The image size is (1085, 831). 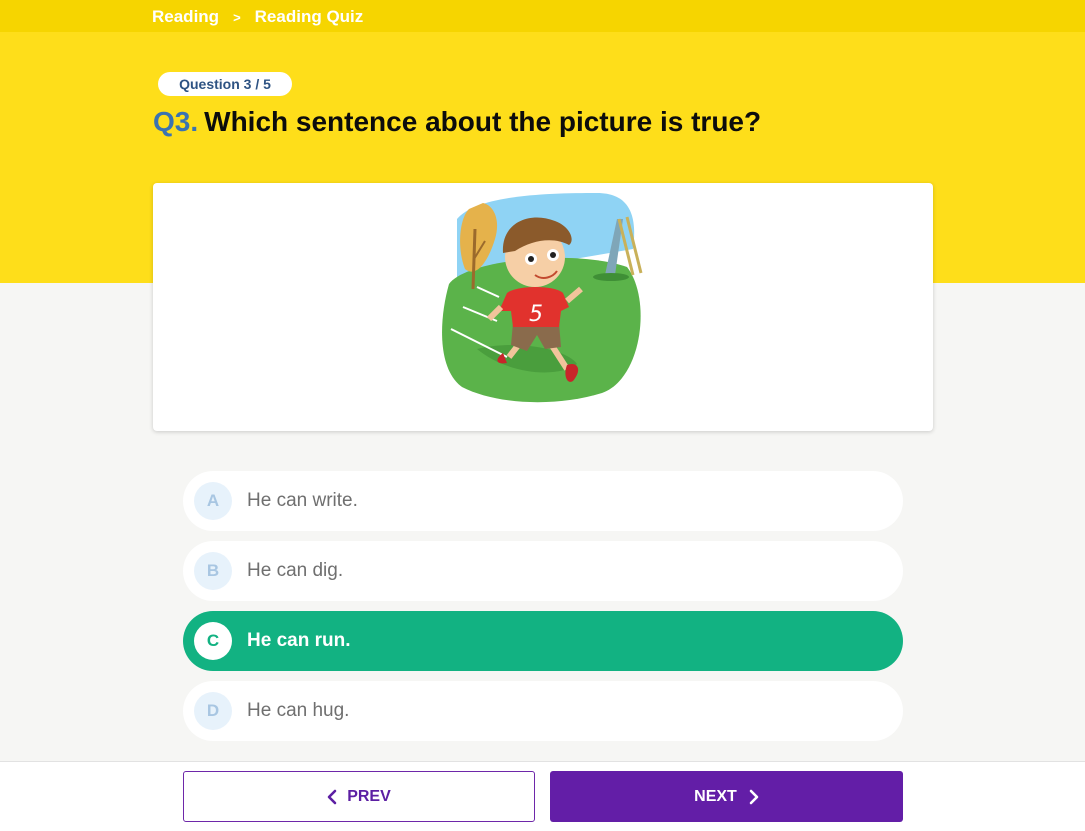 I want to click on breadcrumb: Reading > Reading Quiz, so click(x=257, y=17).